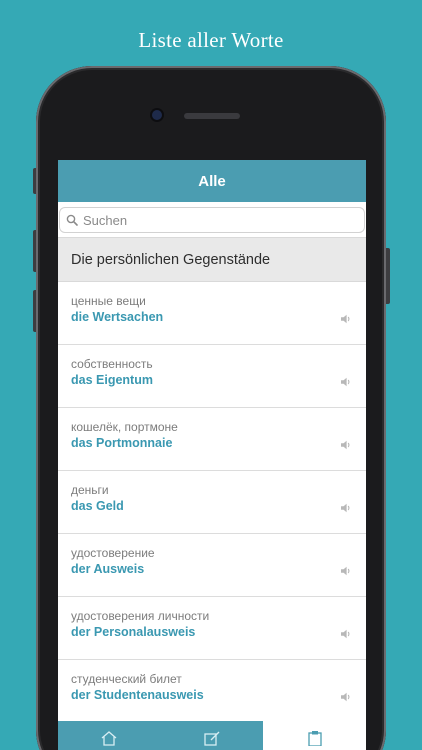  I want to click on search-icon, so click(72, 220).